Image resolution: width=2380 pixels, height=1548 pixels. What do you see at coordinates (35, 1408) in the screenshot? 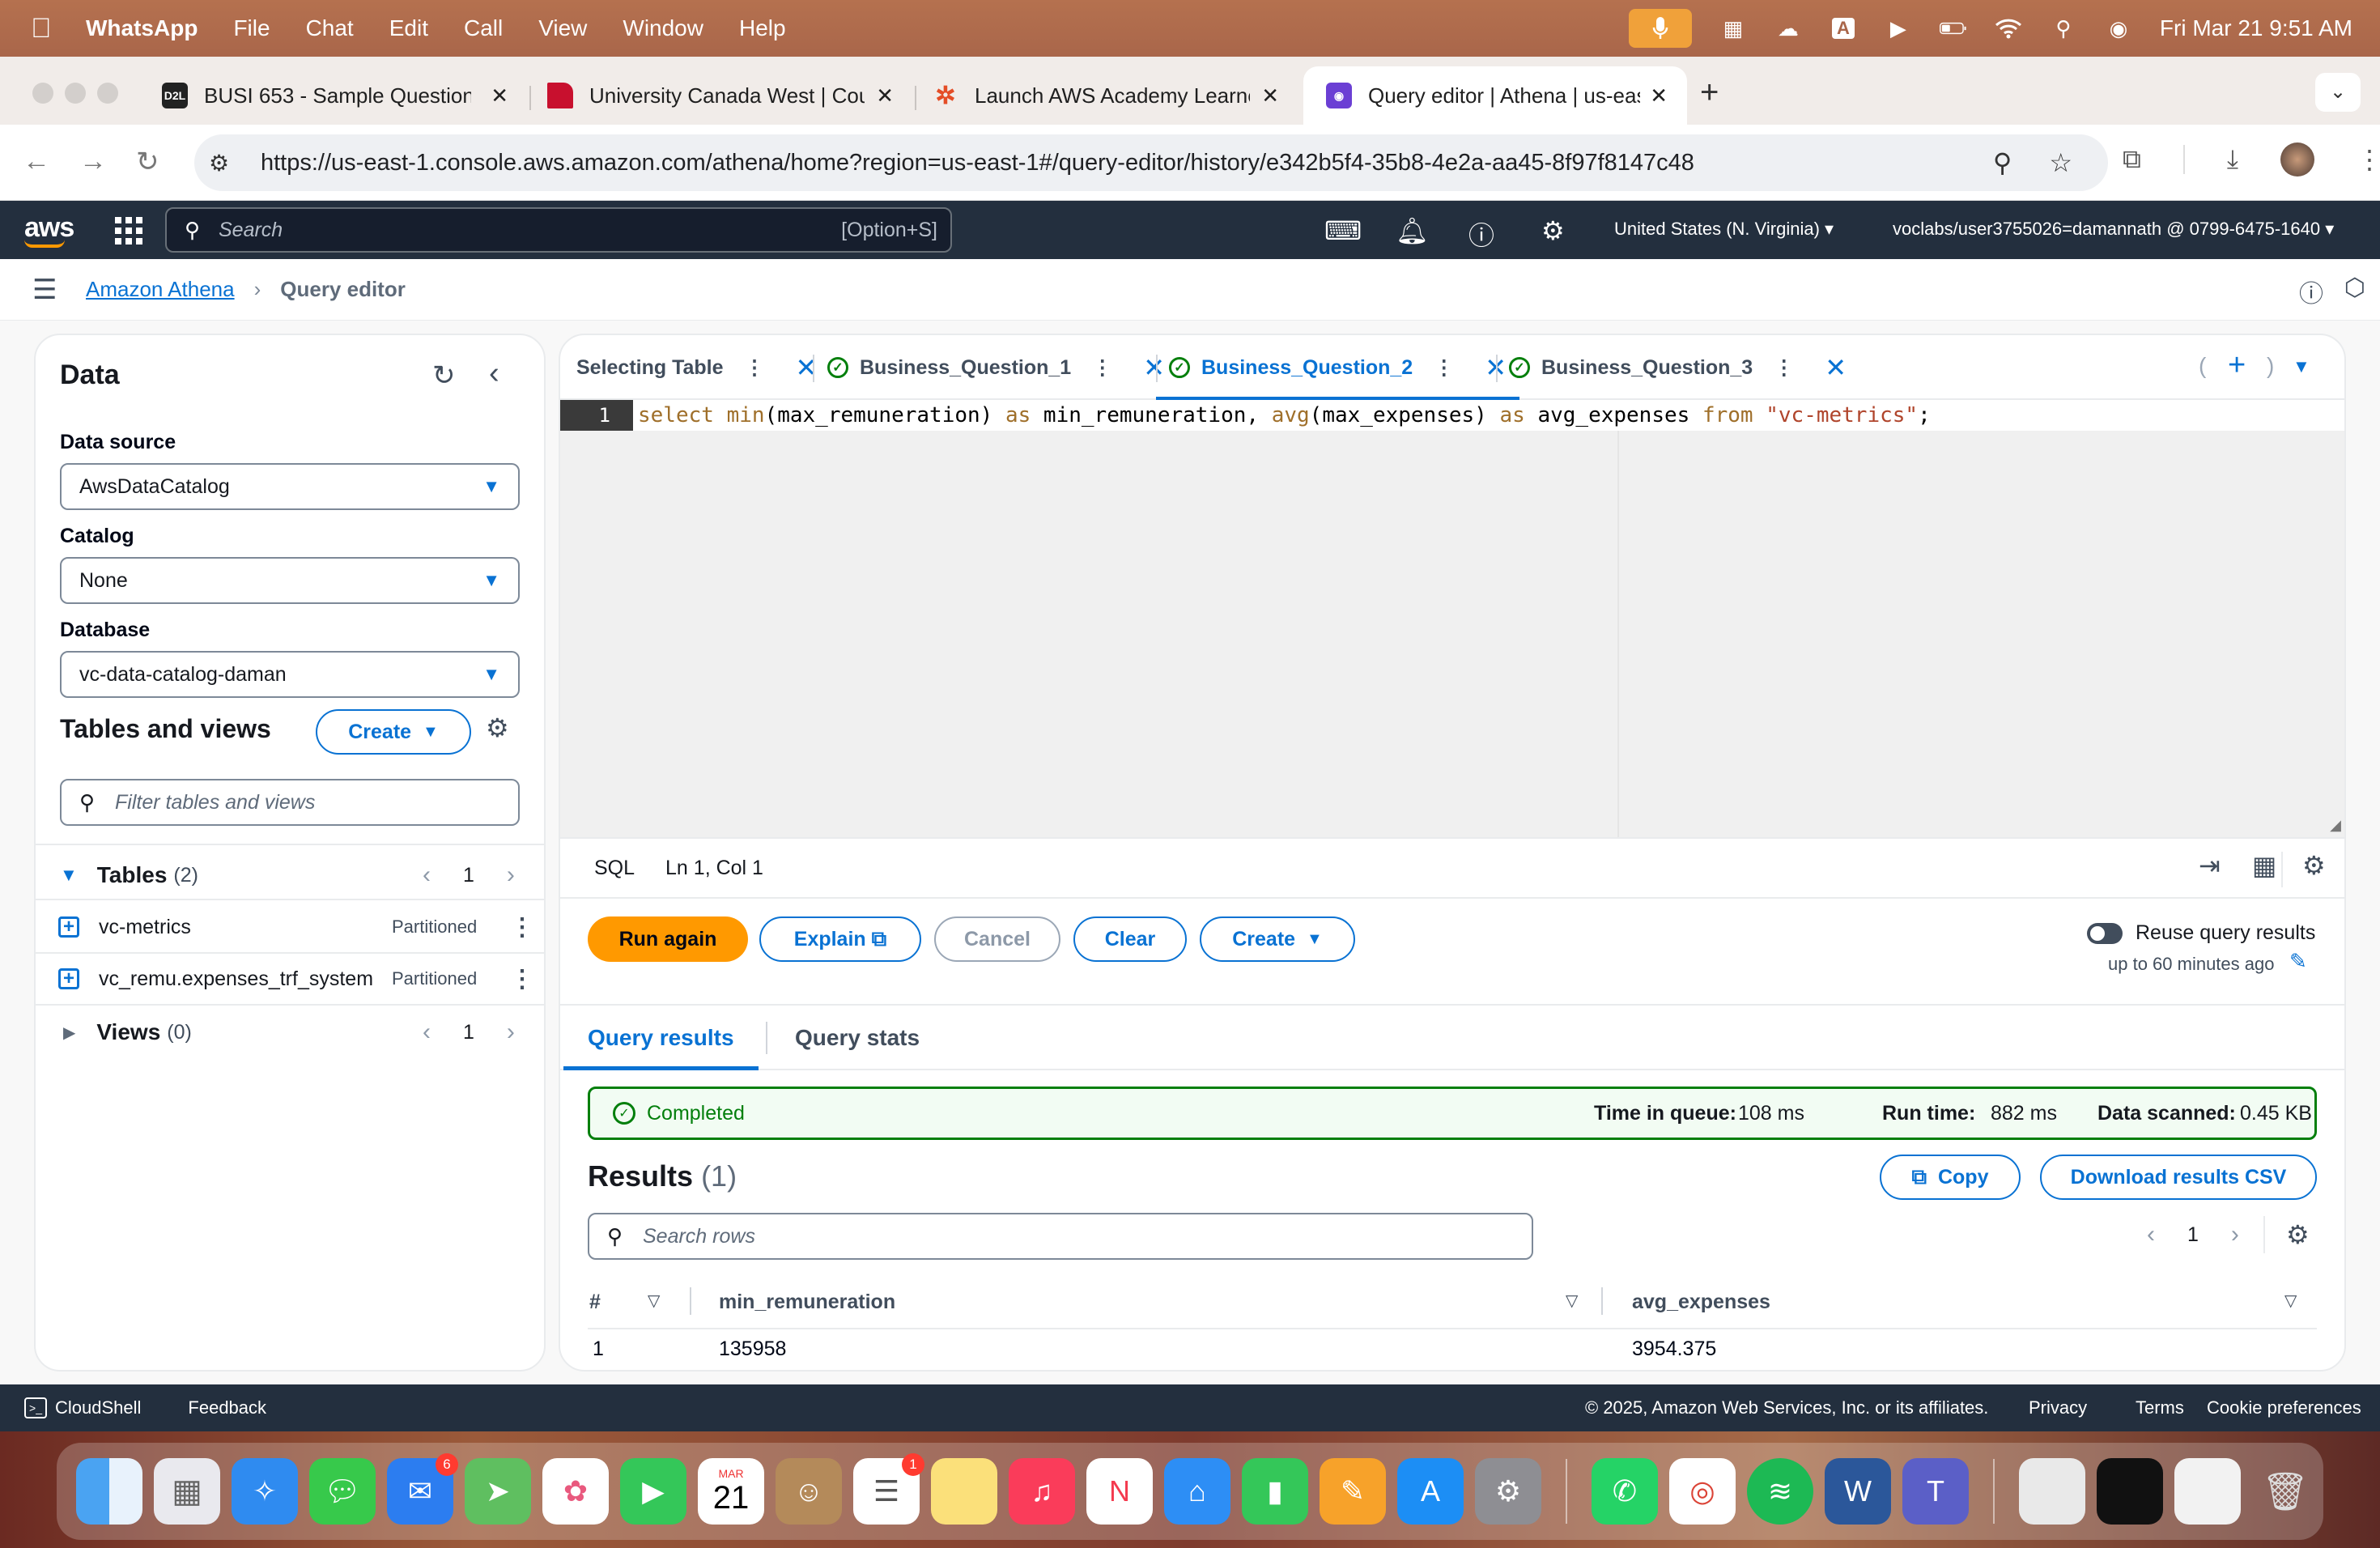
I see `cloudshell-icon: >_` at bounding box center [35, 1408].